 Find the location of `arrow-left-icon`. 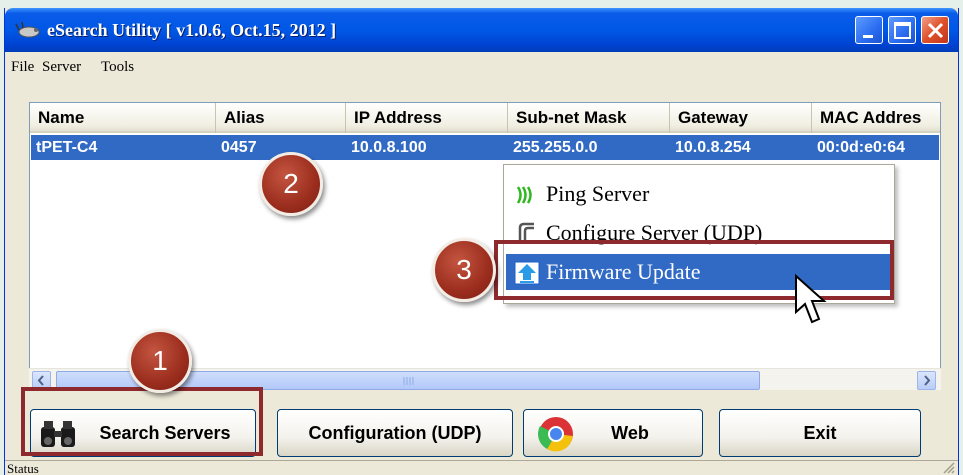

arrow-left-icon is located at coordinates (40, 380).